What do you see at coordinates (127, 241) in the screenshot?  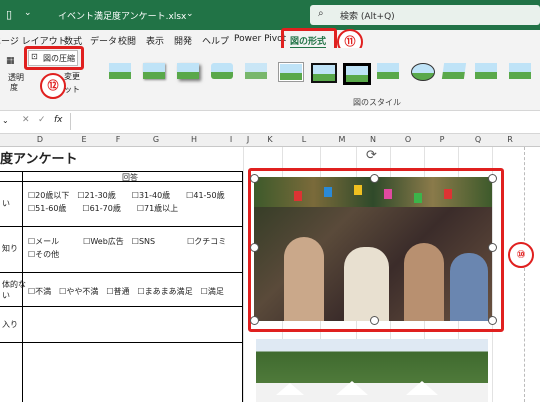 I see `source-options-line1: ☐メール ☐Web広告 ☐SNS ☐クチコミ` at bounding box center [127, 241].